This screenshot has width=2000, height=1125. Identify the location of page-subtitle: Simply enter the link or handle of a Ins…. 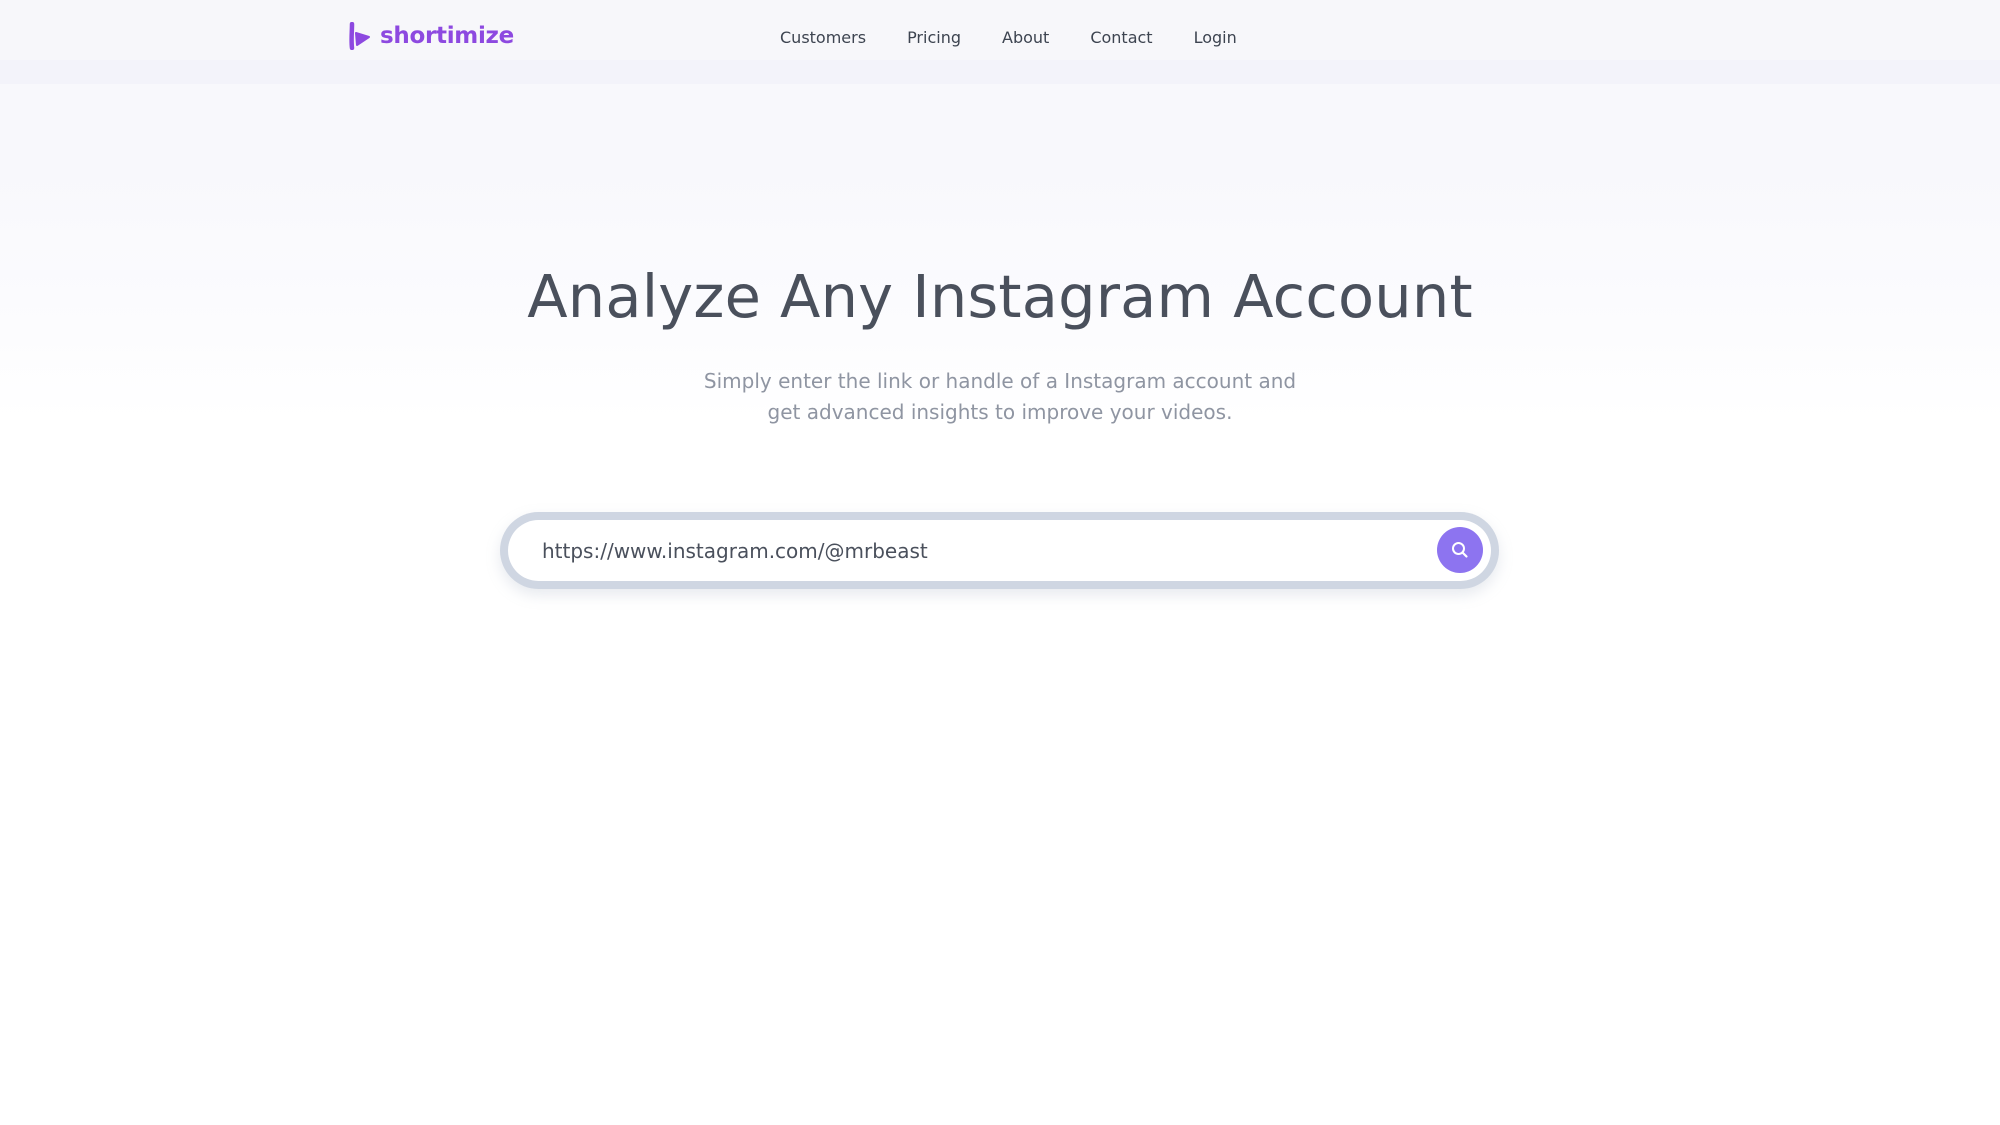
(1000, 397).